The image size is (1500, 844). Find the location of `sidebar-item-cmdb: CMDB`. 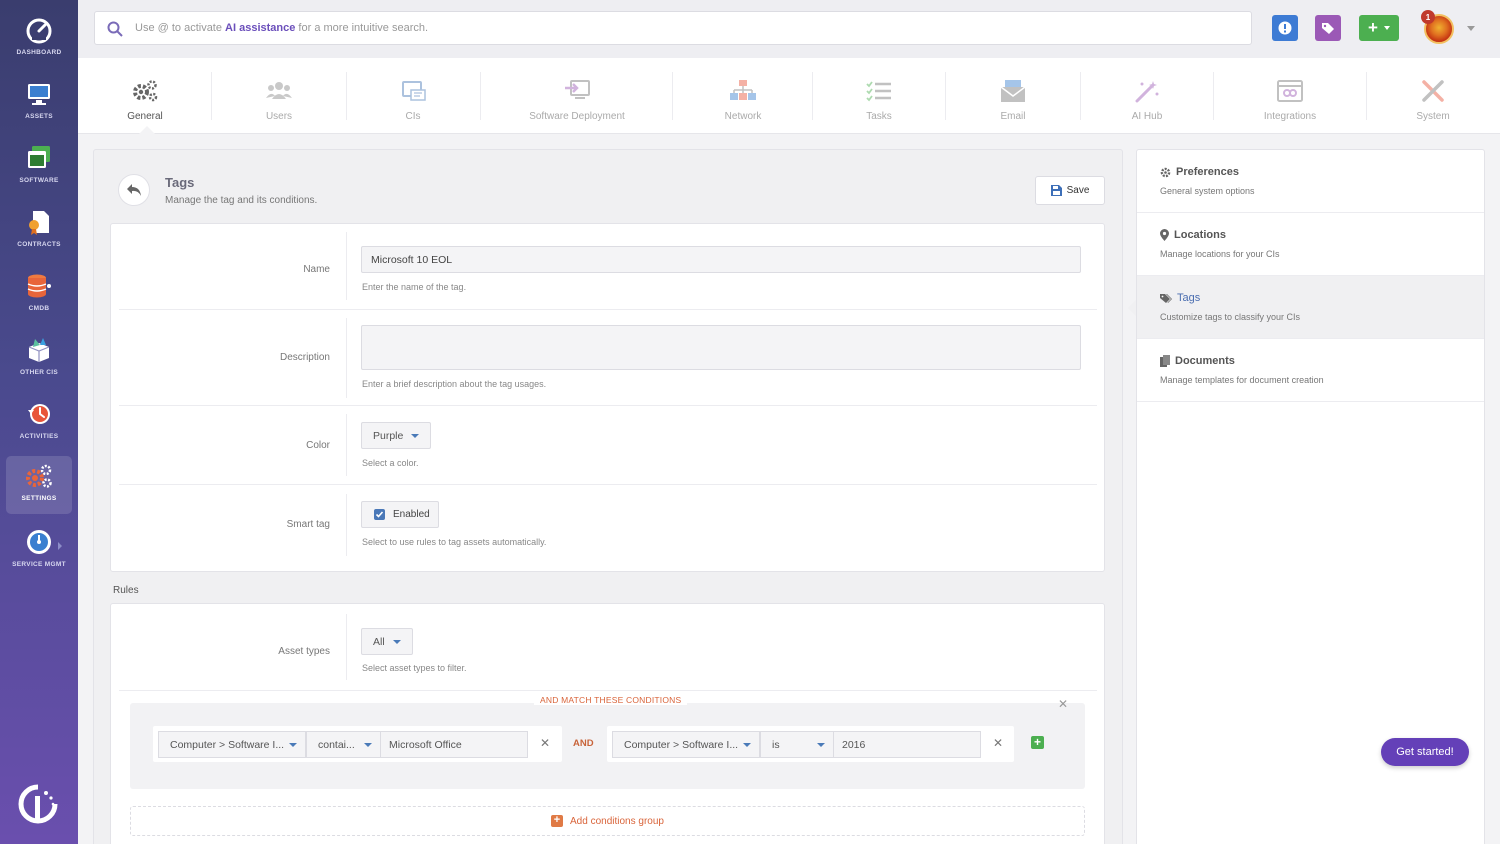

sidebar-item-cmdb: CMDB is located at coordinates (39, 295).